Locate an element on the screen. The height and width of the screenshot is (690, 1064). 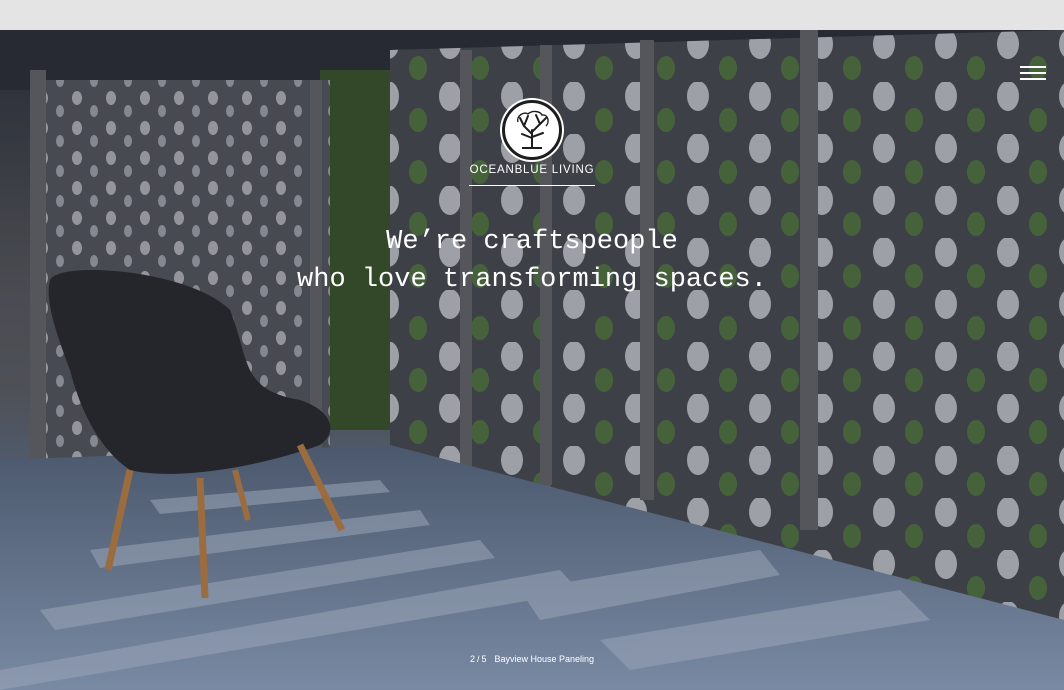
slide-title: Bayview House Paneling is located at coordinates (544, 659).